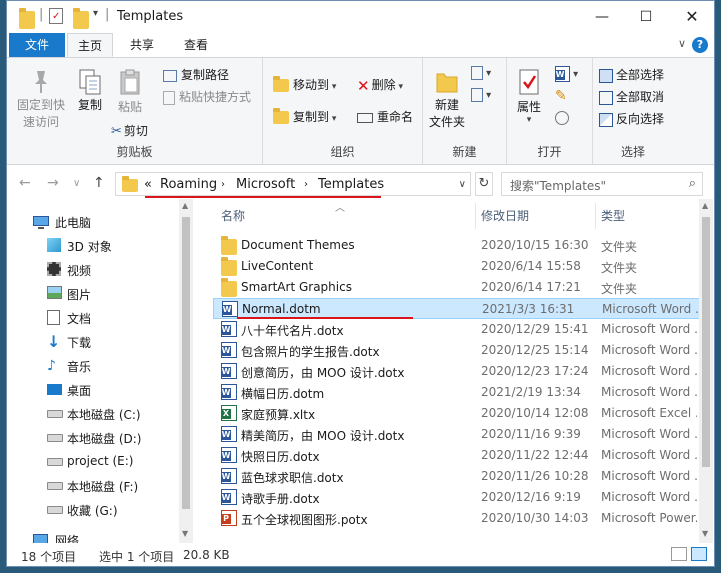 This screenshot has height=573, width=721. Describe the element at coordinates (81, 18) in the screenshot. I see `new-folder-quick-icon` at that location.